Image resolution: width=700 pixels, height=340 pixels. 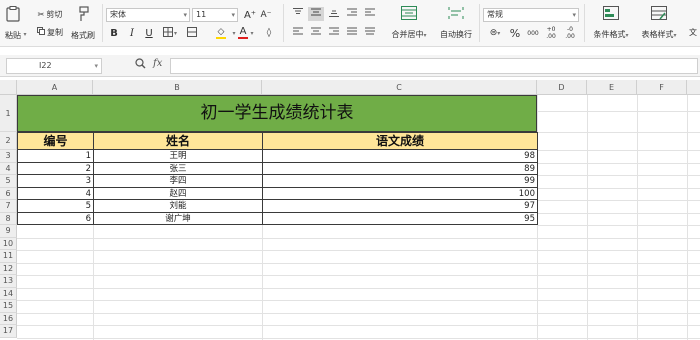 What do you see at coordinates (56, 218) in the screenshot?
I see `cell-id: 6` at bounding box center [56, 218].